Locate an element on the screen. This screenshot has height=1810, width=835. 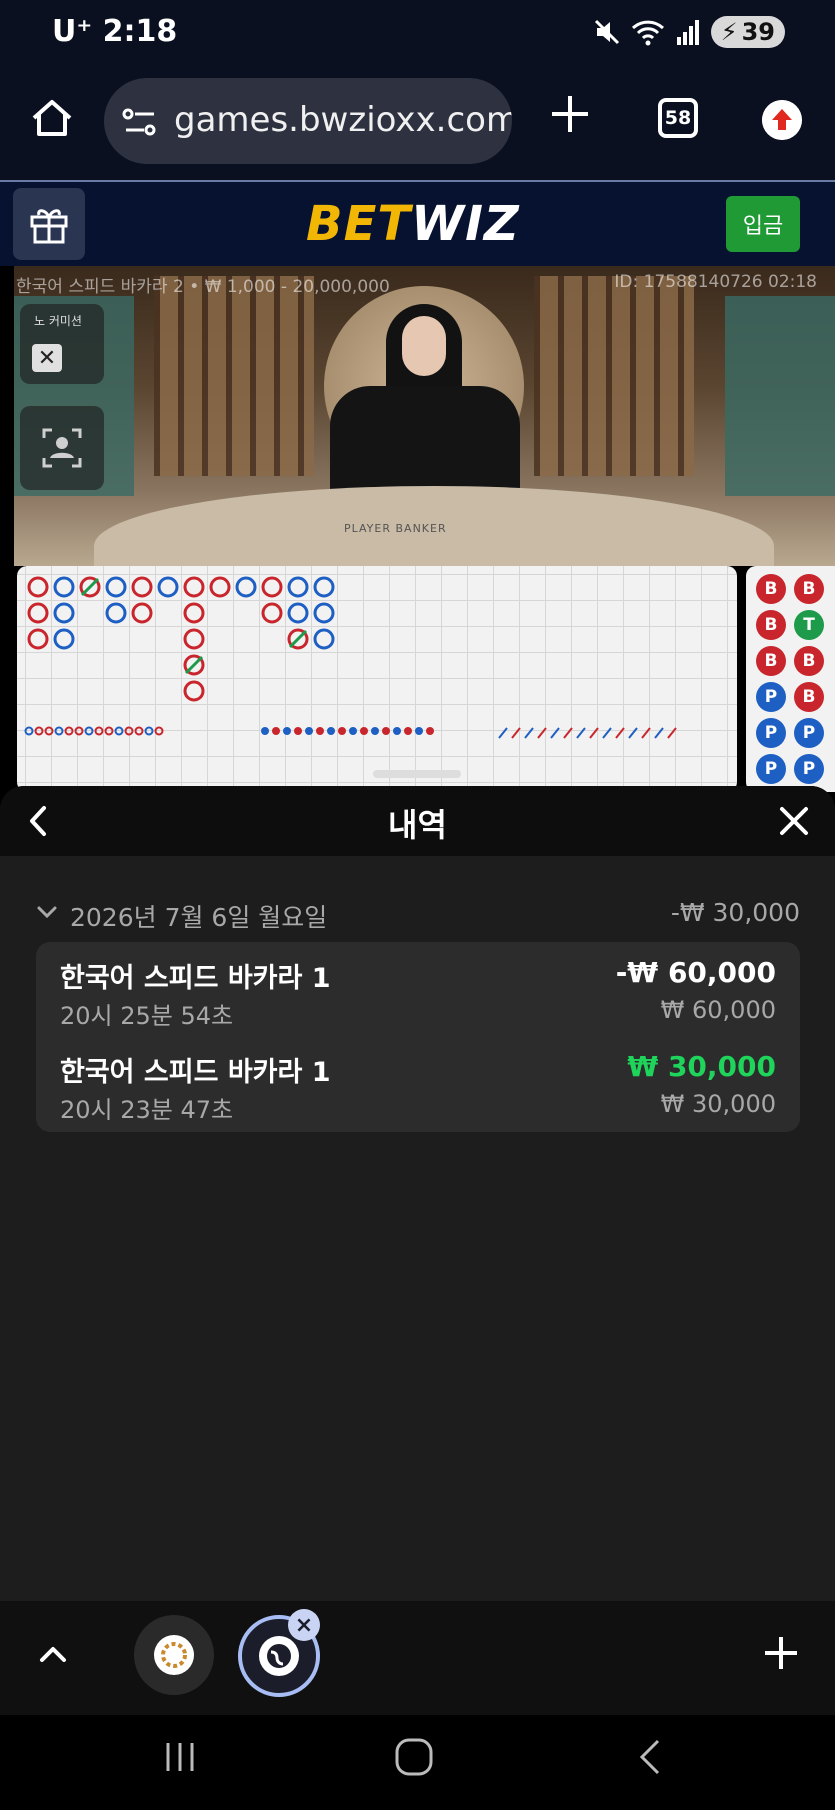
sheet-title: 내역 is located at coordinates (417, 825).